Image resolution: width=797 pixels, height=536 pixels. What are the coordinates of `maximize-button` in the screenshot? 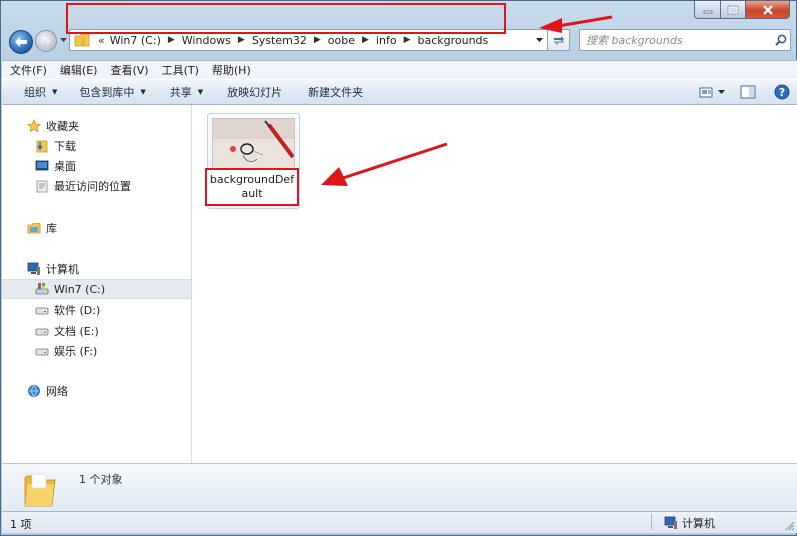 It's located at (733, 10).